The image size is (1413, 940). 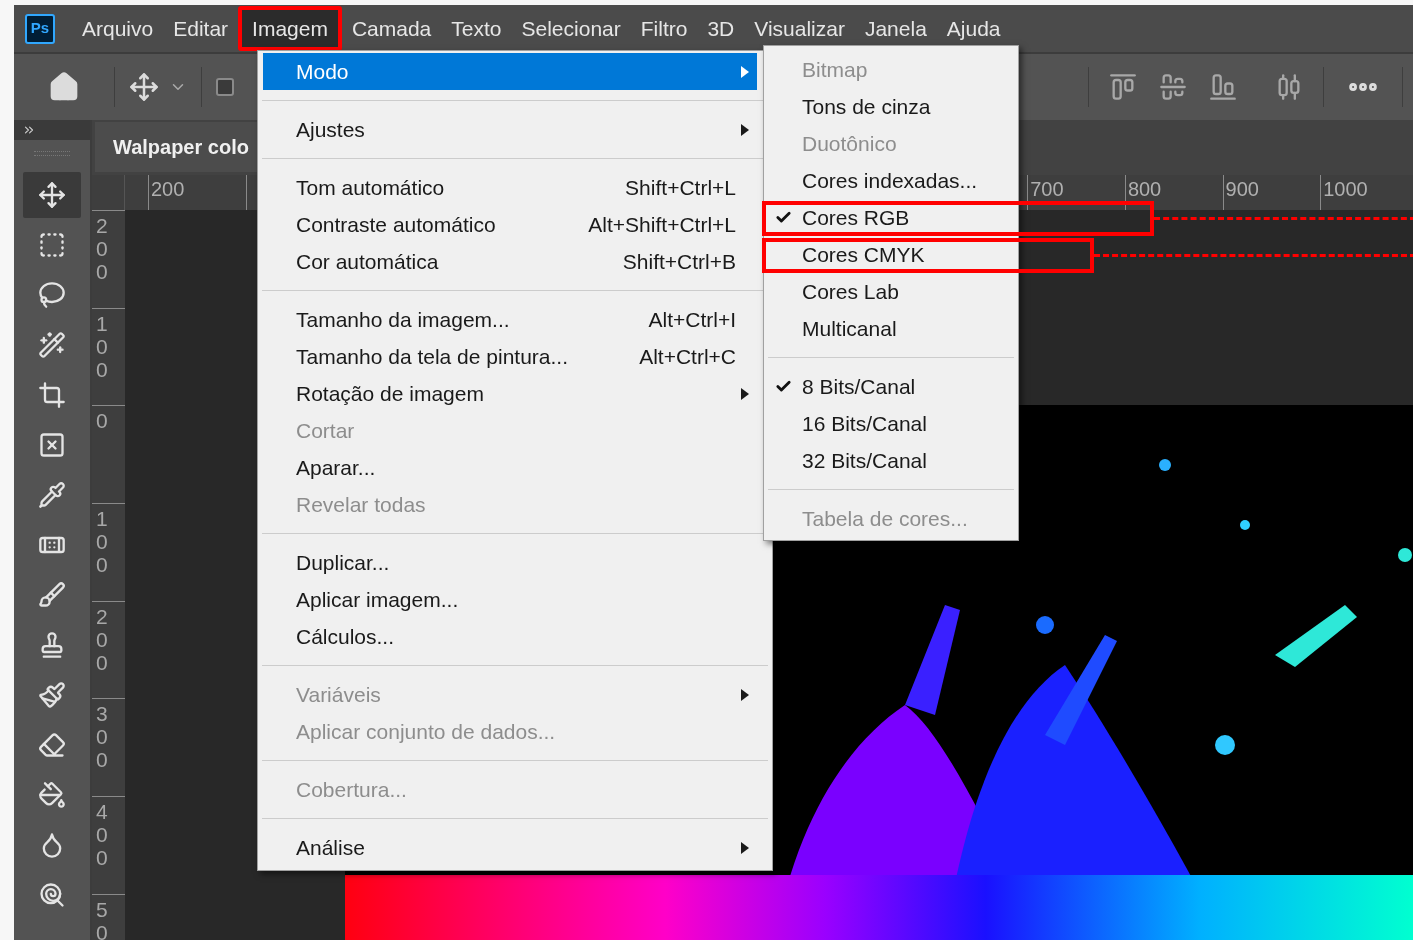 What do you see at coordinates (40, 28) in the screenshot?
I see `app-logo: Ps` at bounding box center [40, 28].